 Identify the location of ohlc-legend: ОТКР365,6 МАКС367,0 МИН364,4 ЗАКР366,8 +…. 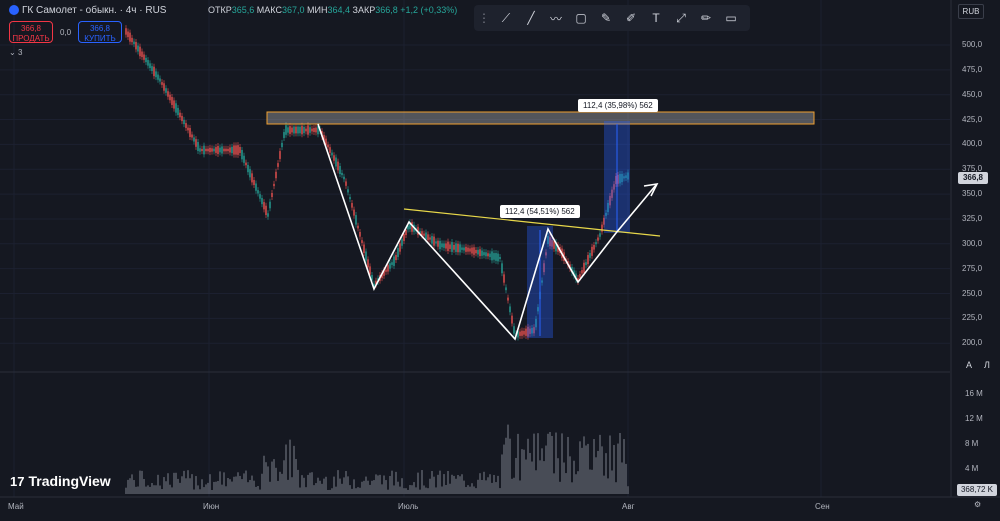
(332, 10).